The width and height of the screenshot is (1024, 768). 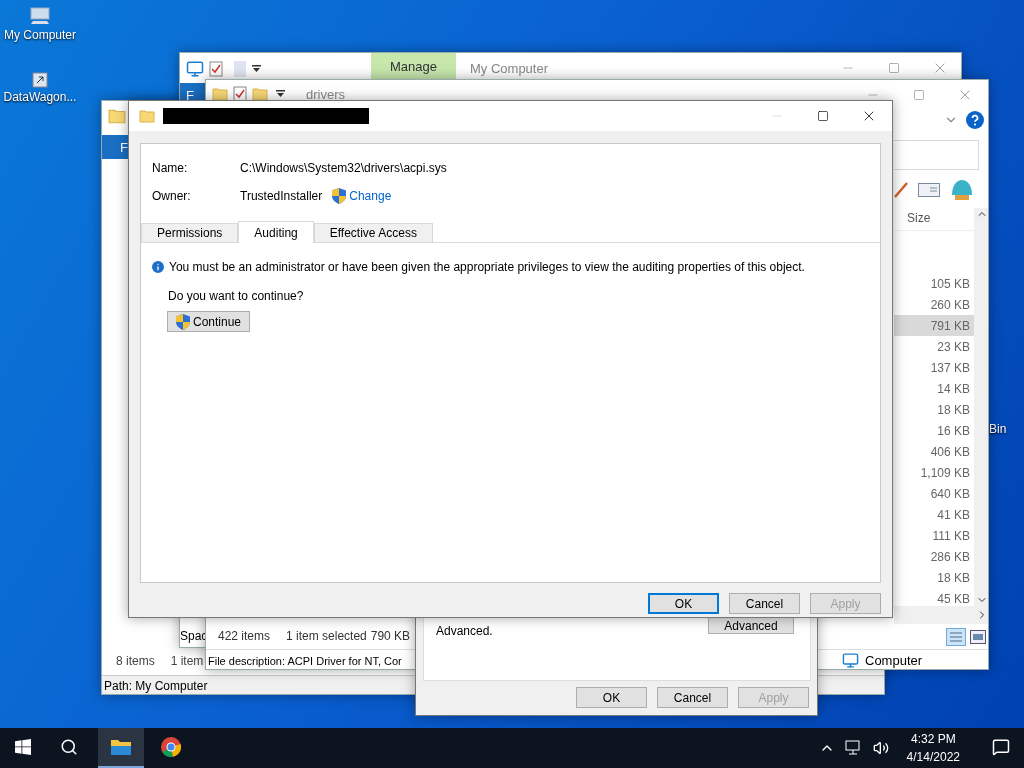 What do you see at coordinates (487, 267) in the screenshot?
I see `info-message: You must be an administrator or have been given the appropriate privileges to view the auditing properties of this object.` at bounding box center [487, 267].